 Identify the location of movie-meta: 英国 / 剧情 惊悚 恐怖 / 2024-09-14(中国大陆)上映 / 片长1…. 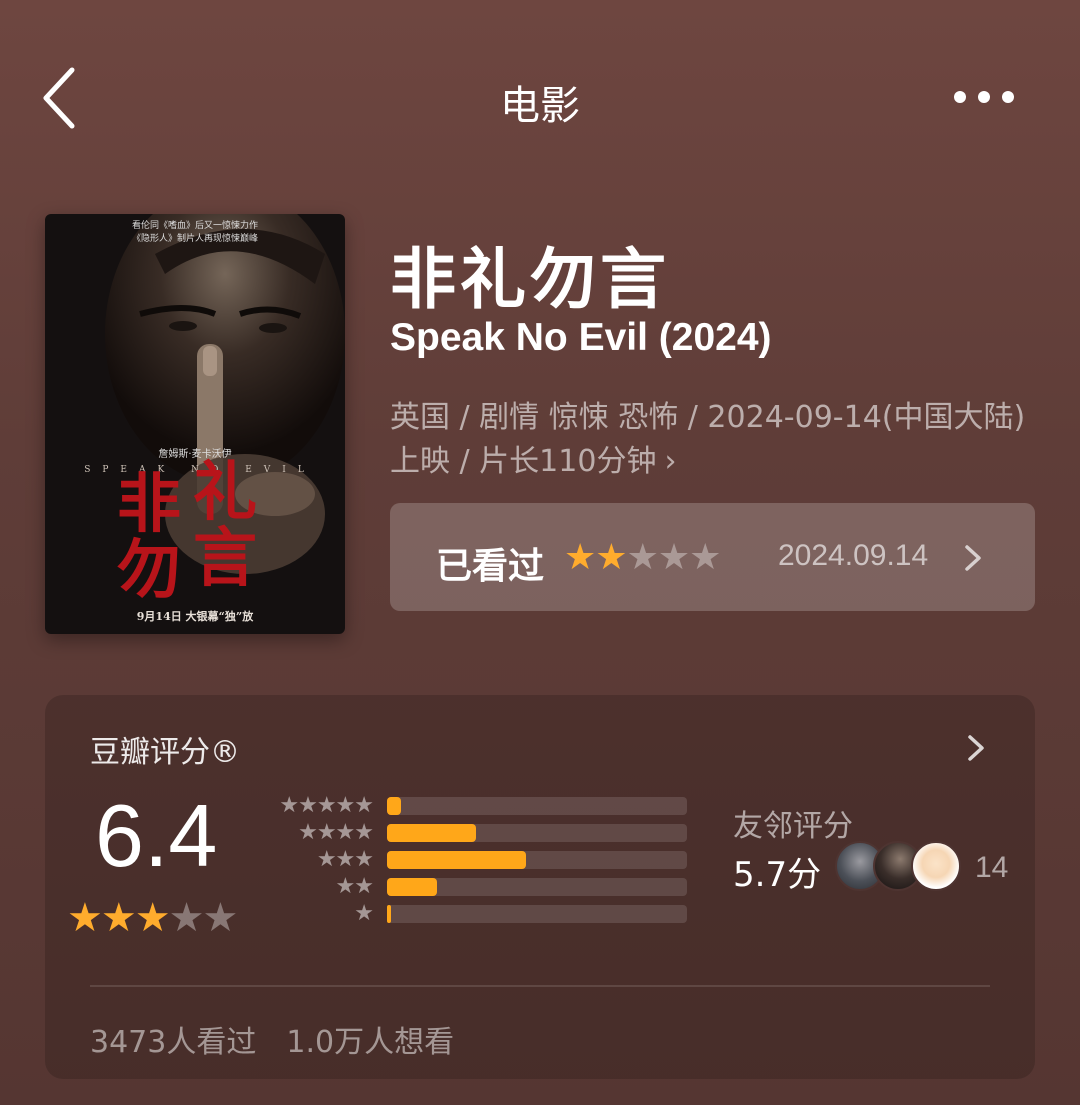
(710, 440).